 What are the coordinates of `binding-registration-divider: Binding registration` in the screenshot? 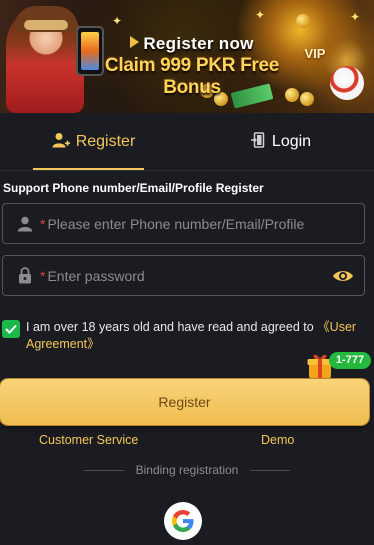 It's located at (187, 470).